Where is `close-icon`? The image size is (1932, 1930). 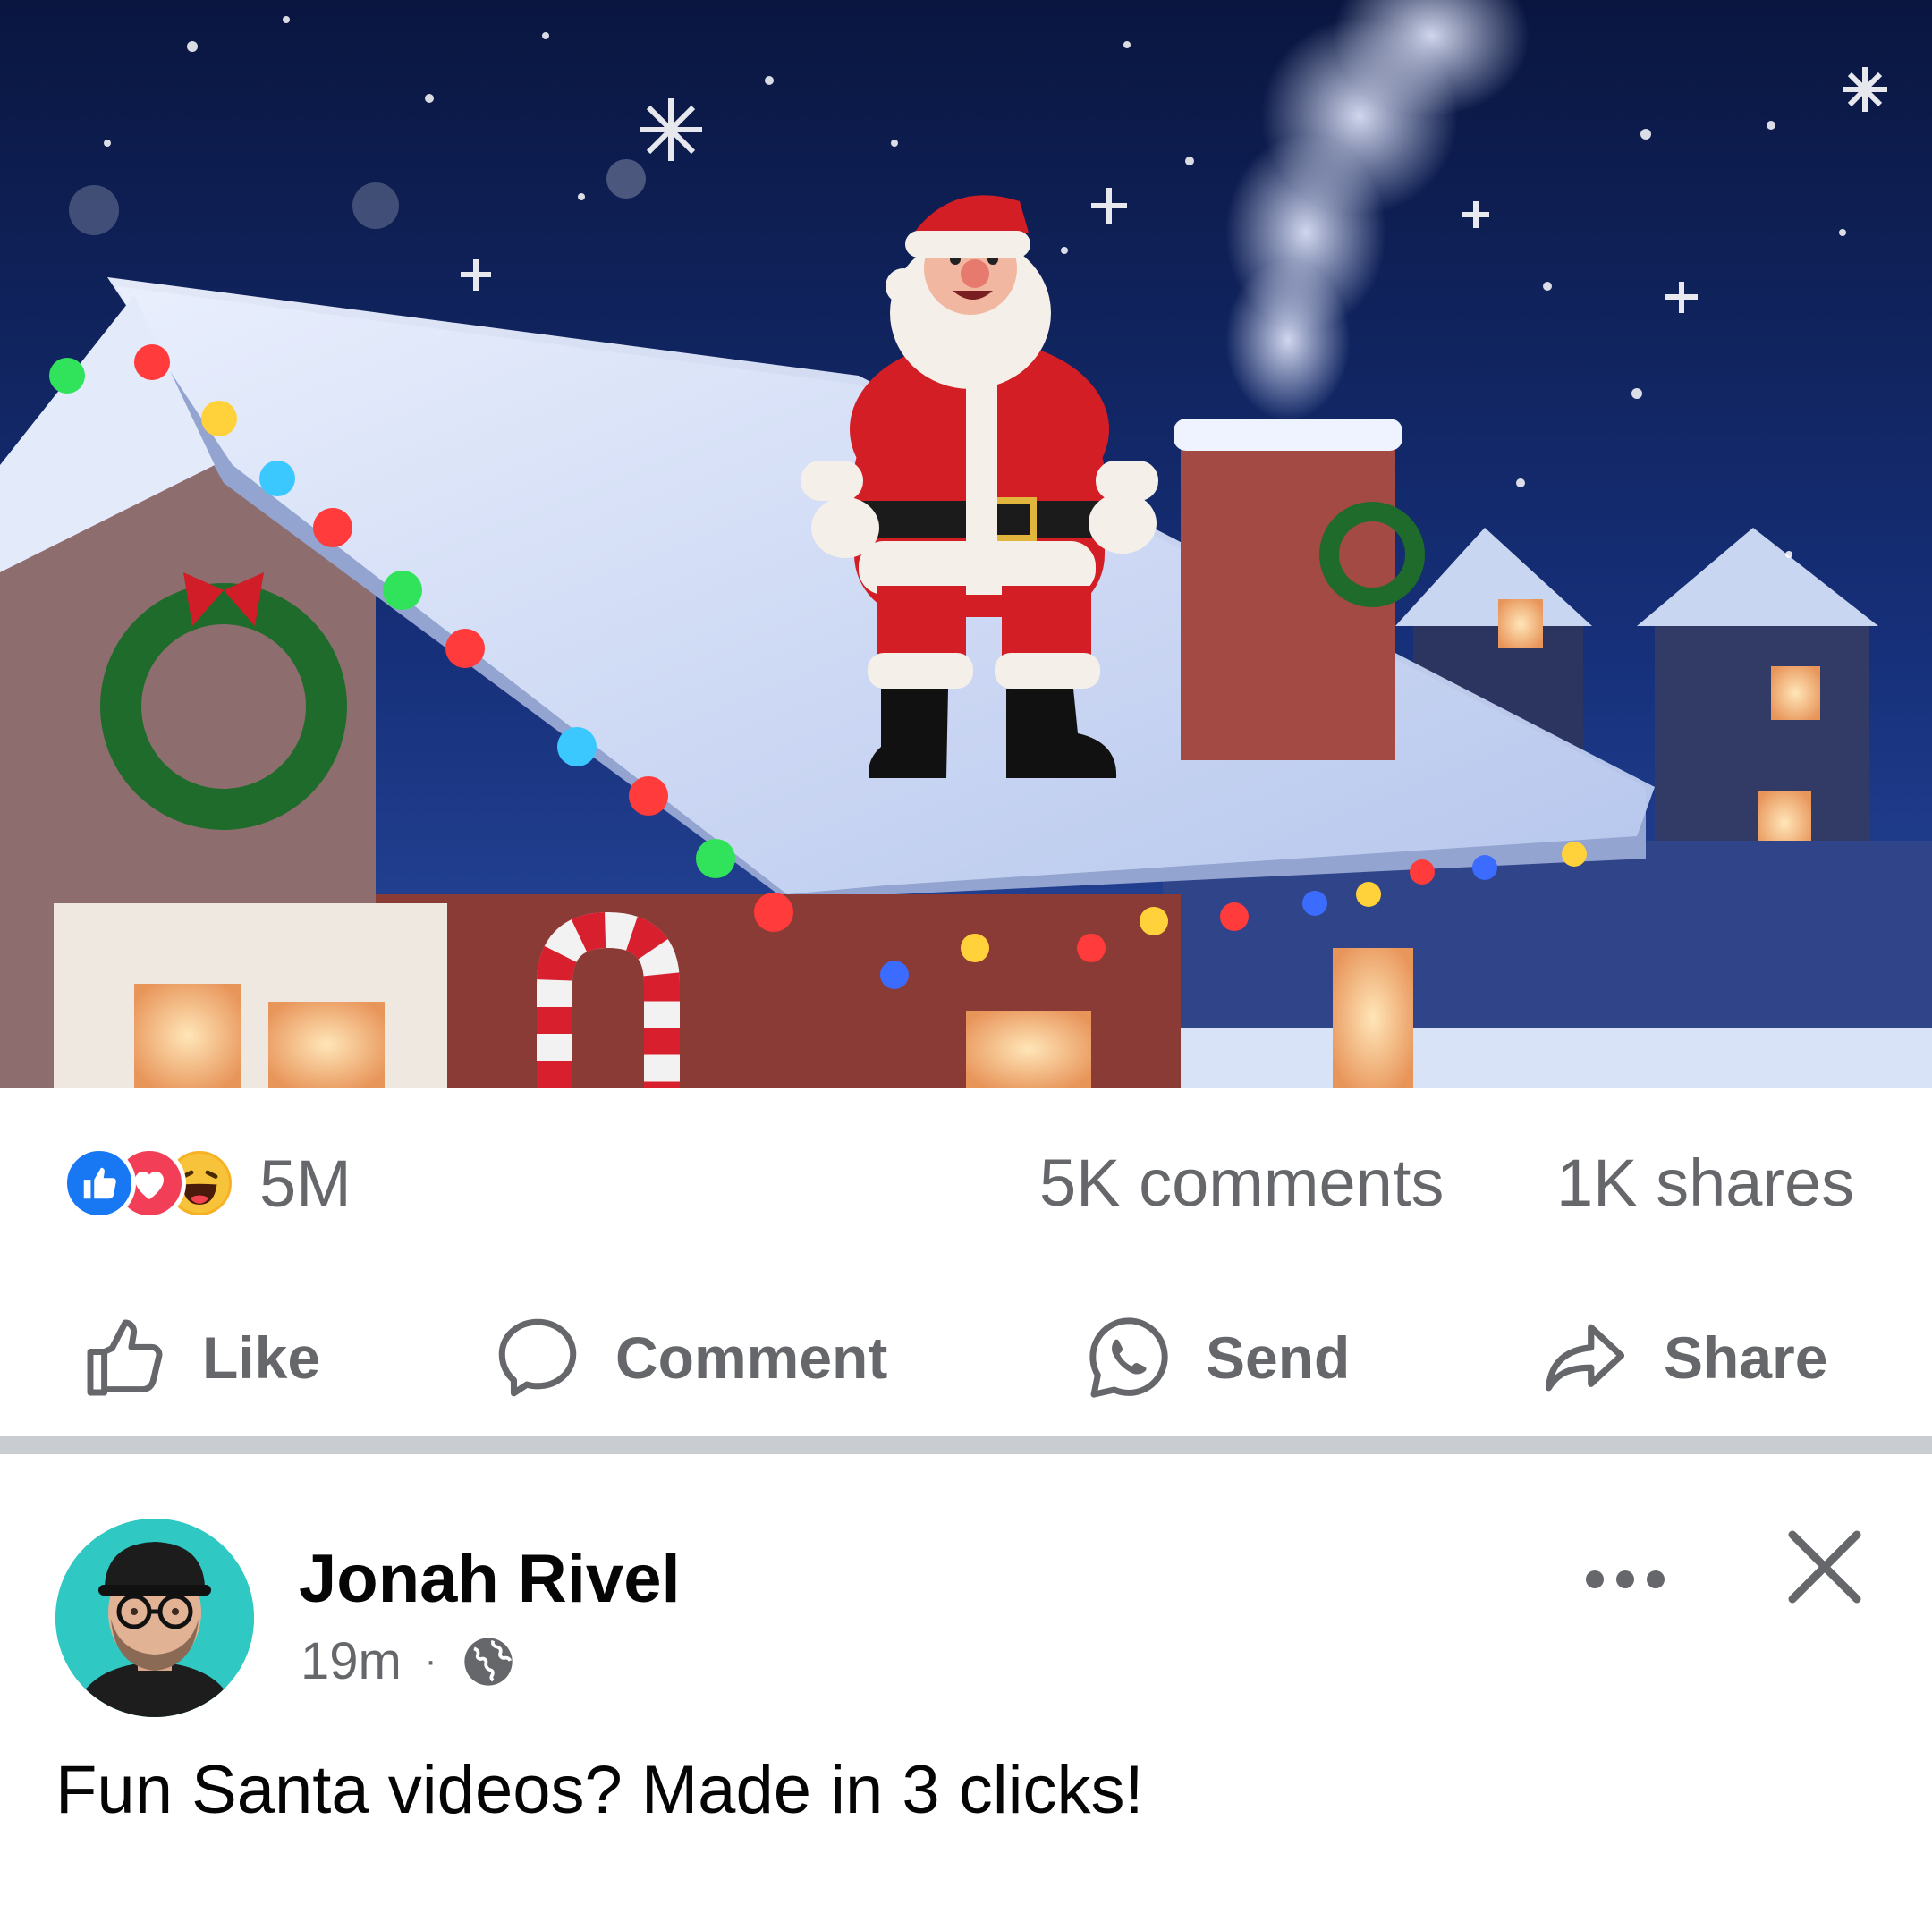 close-icon is located at coordinates (1824, 1567).